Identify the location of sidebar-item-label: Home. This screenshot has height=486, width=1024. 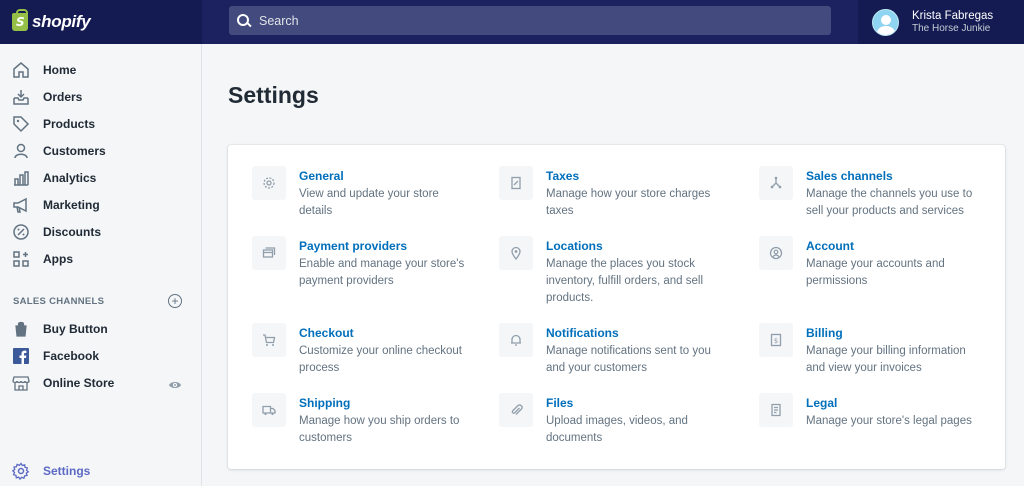
(60, 70).